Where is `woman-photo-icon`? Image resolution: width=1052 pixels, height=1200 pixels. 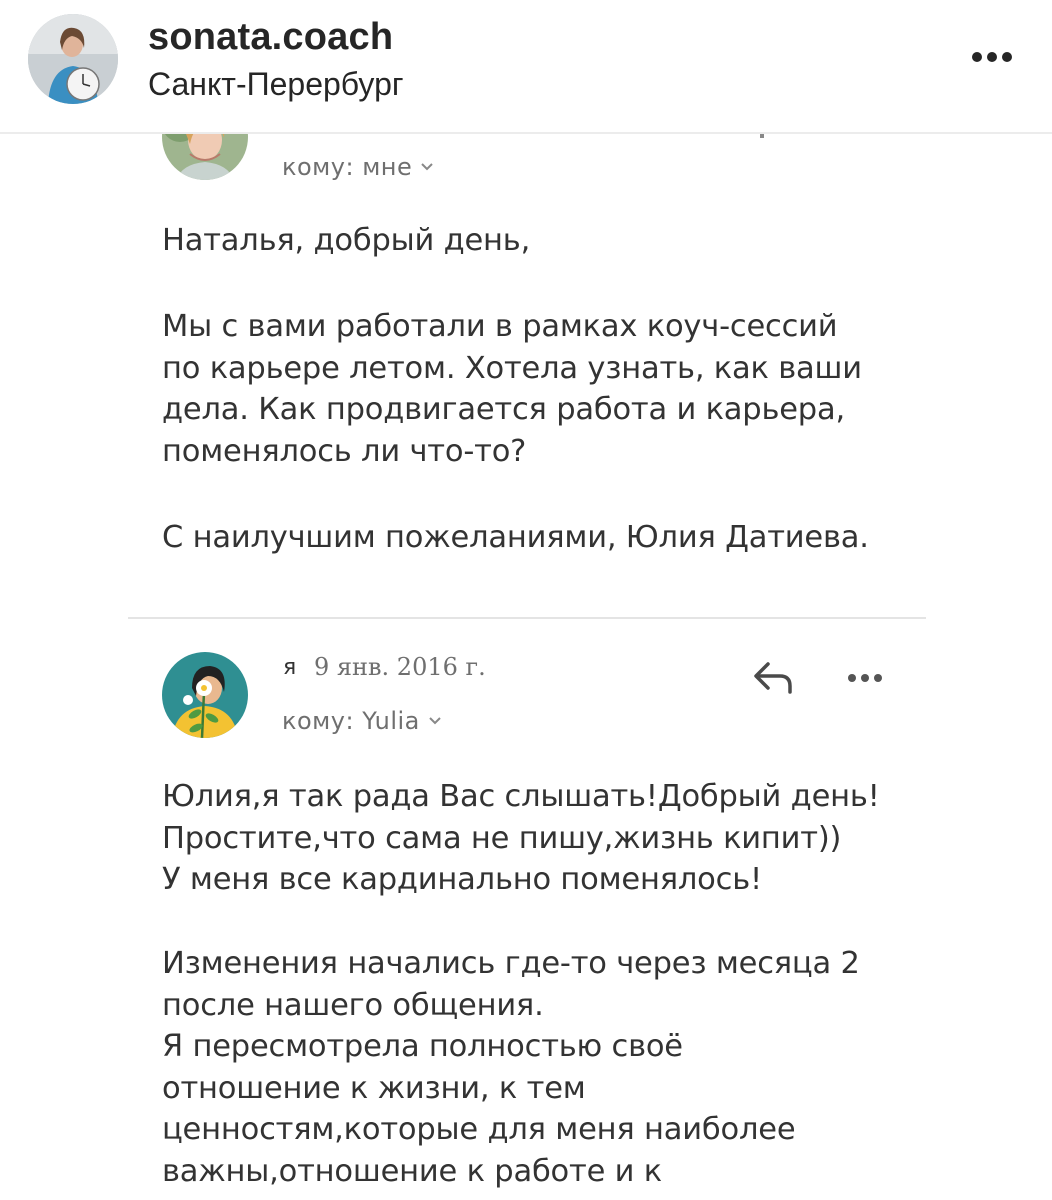 woman-photo-icon is located at coordinates (205, 157).